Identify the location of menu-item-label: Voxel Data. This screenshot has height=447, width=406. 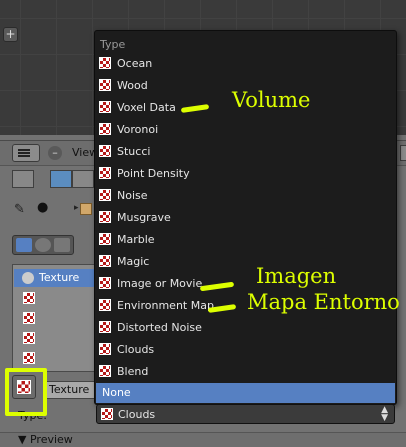
(146, 107).